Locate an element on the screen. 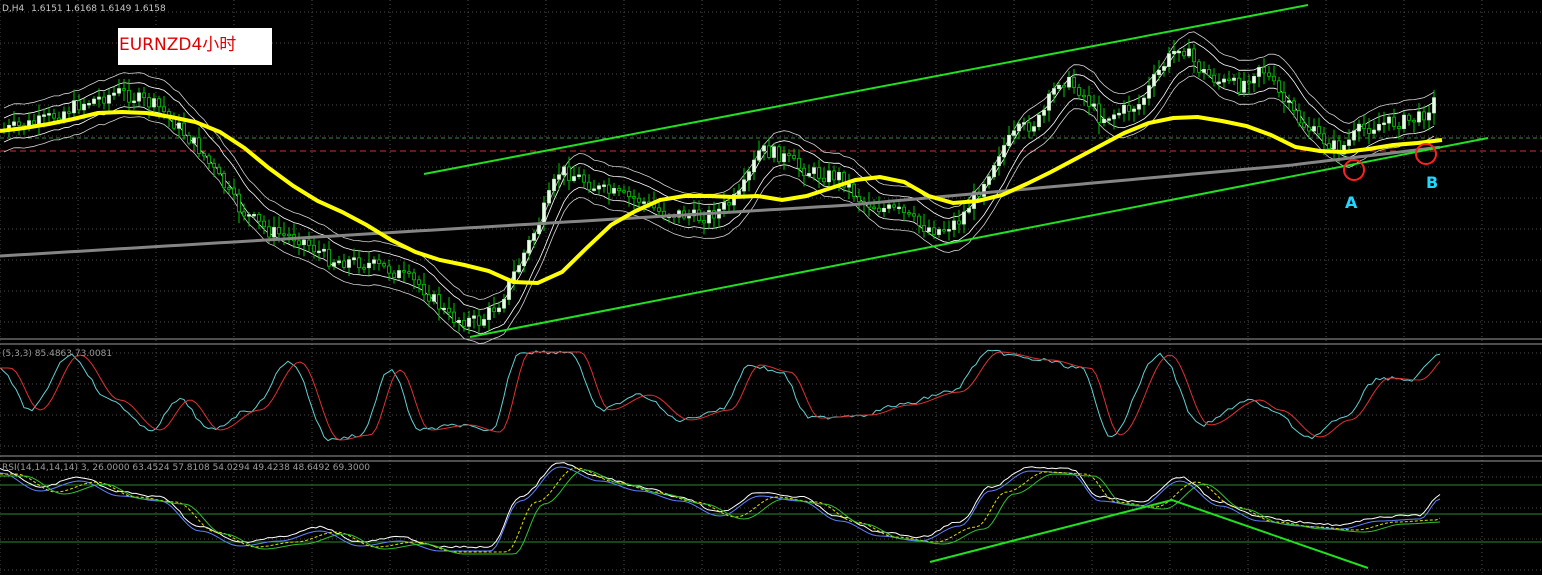 Image resolution: width=1542 pixels, height=575 pixels. title-label: EURNZD4小时 is located at coordinates (177, 45).